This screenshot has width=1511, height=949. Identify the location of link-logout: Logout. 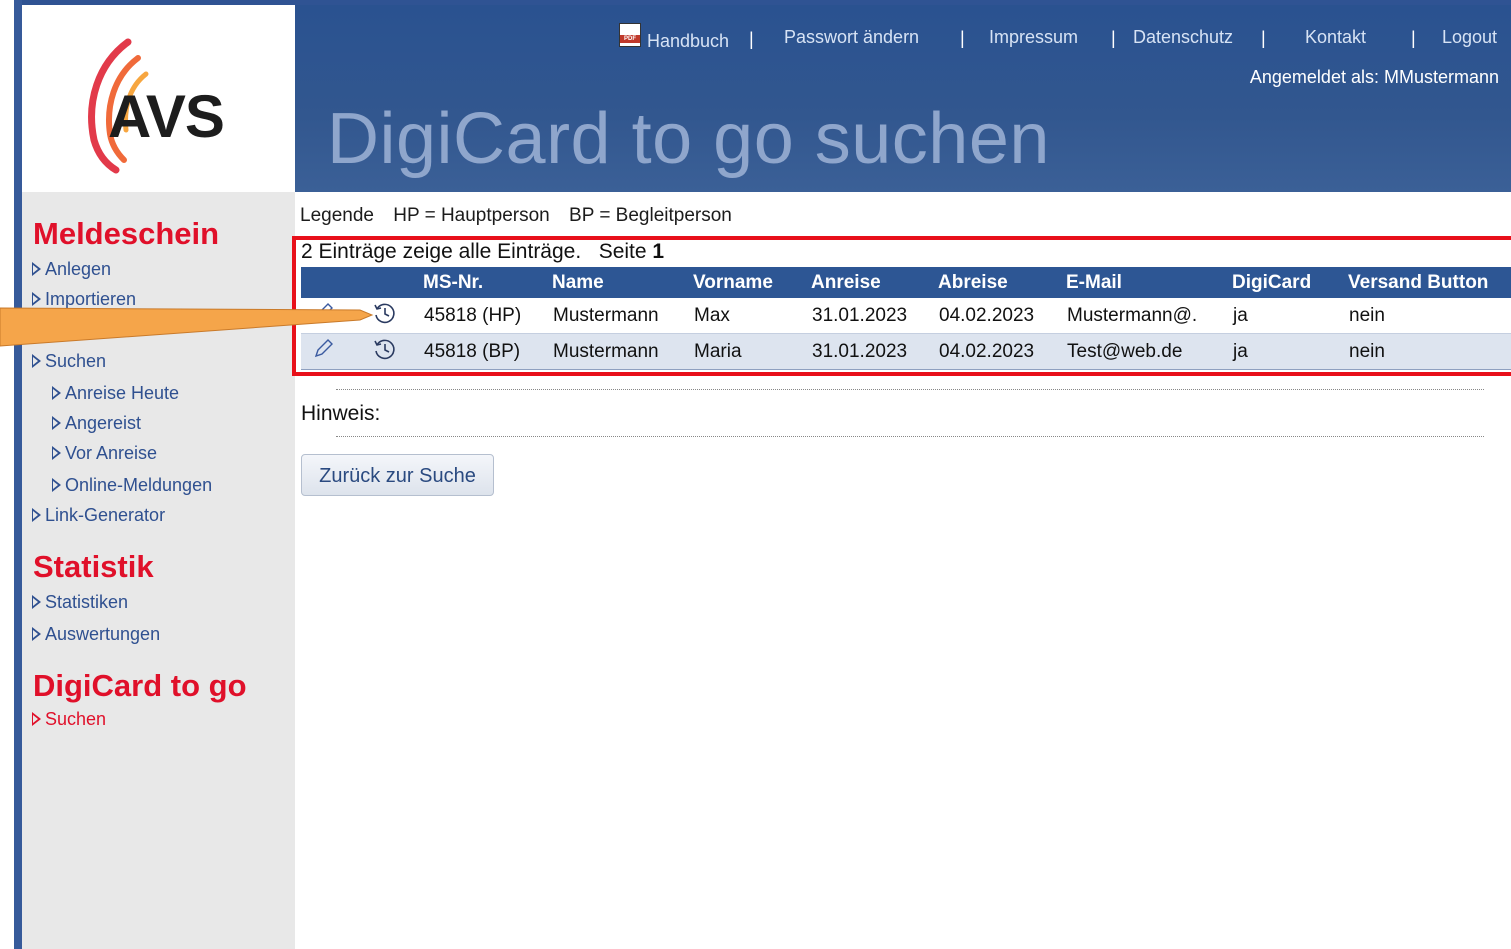
(1469, 37).